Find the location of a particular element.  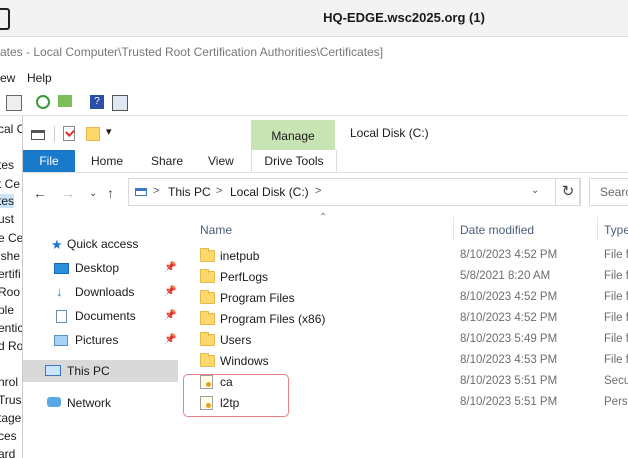

drive-icon is located at coordinates (38, 135).